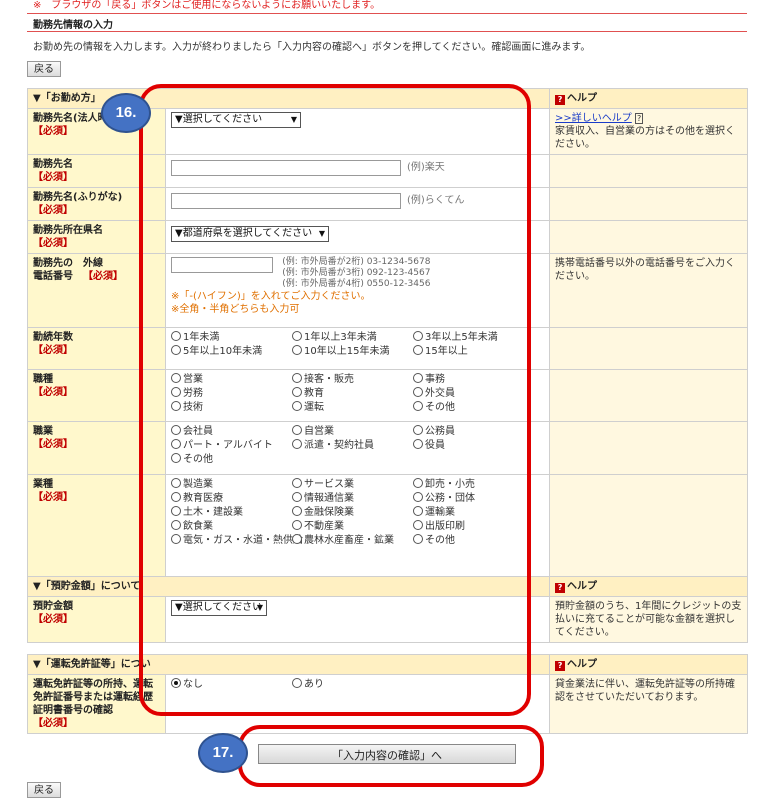  What do you see at coordinates (207, 5) in the screenshot?
I see `browser-back-warning: ※ ブラウザの「戻る」ボタンはご使用にならないようにお願いいたします。` at bounding box center [207, 5].